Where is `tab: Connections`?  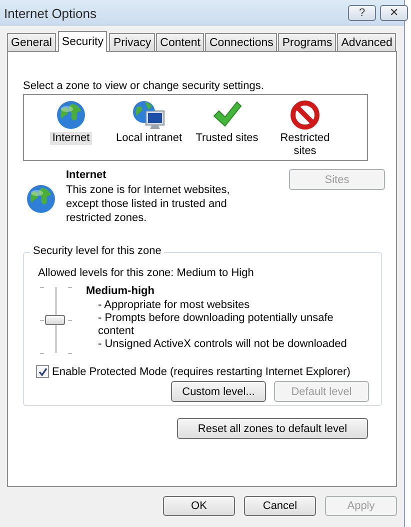 tab: Connections is located at coordinates (241, 42).